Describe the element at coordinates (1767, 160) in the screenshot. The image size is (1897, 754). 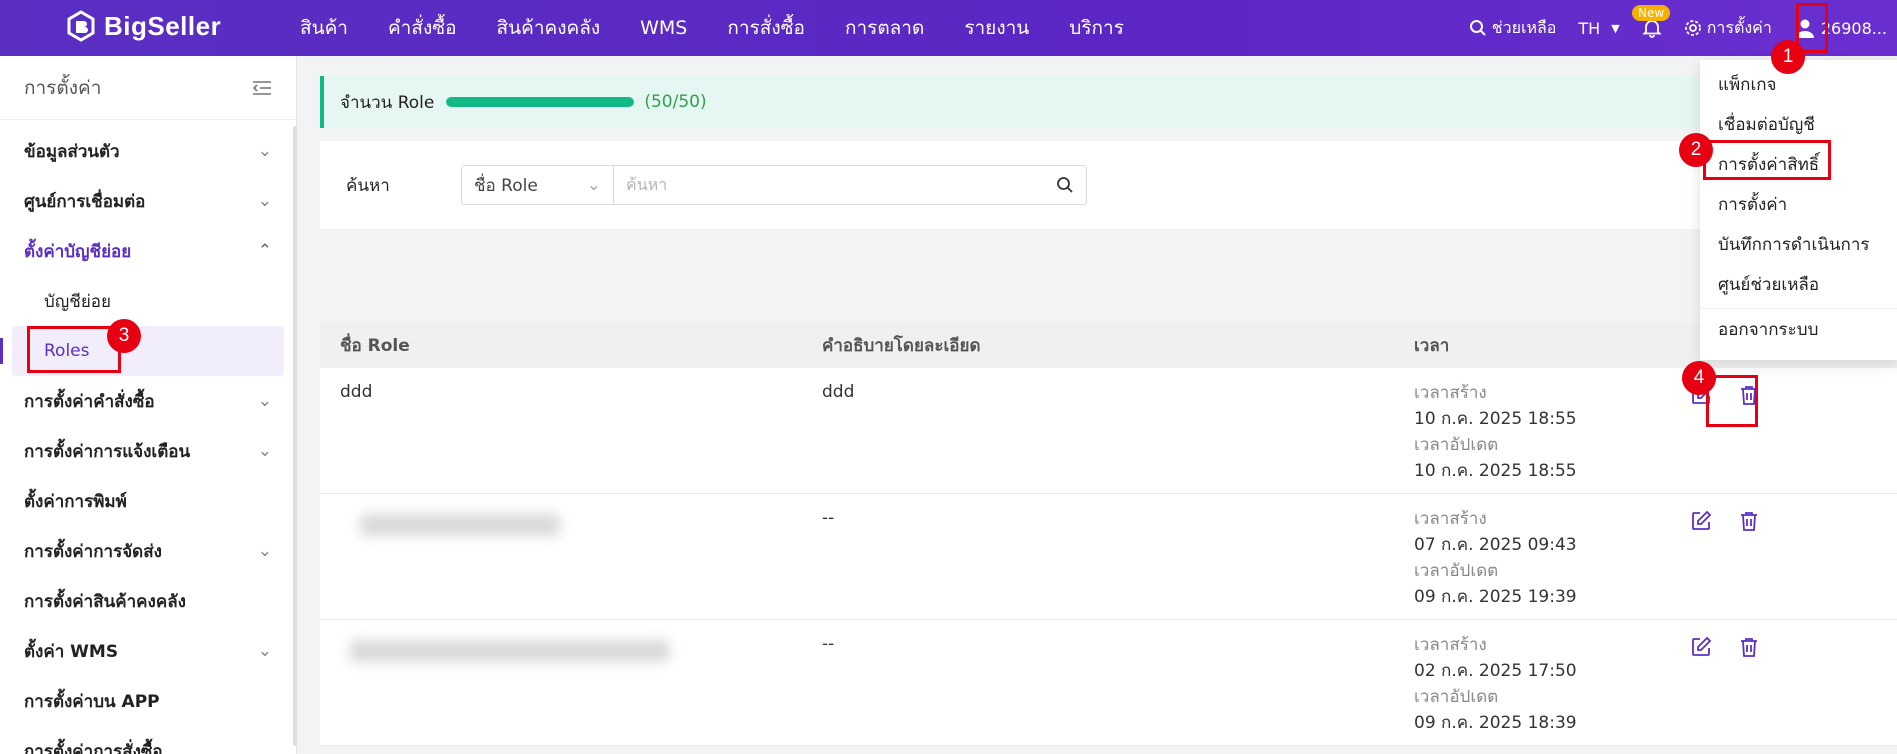
I see `highlight-permission-settings` at that location.